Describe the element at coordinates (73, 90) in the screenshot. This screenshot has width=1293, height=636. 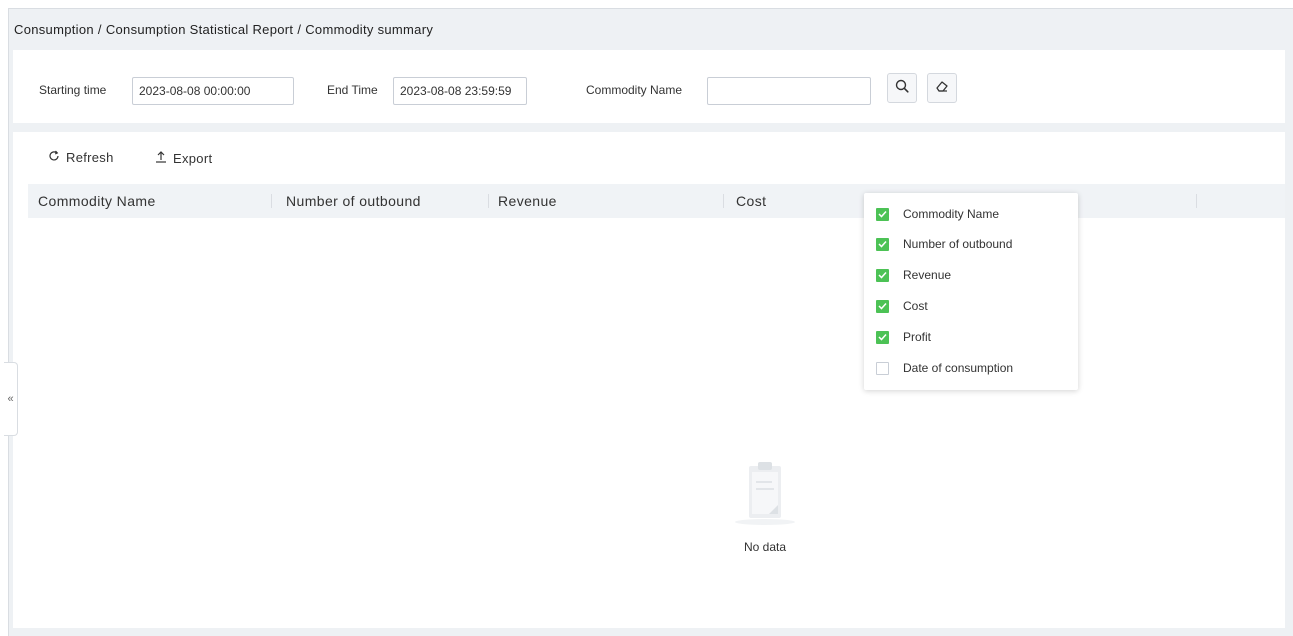
I see `starting-time-label: Starting time` at that location.